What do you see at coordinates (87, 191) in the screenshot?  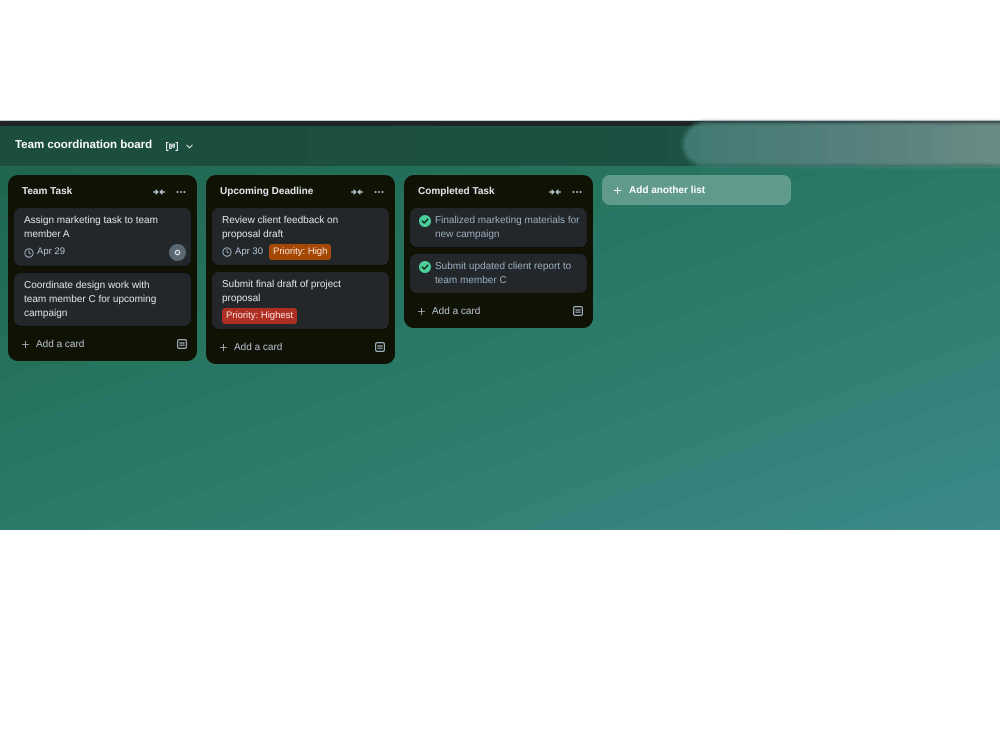 I see `list-title: Team Task` at bounding box center [87, 191].